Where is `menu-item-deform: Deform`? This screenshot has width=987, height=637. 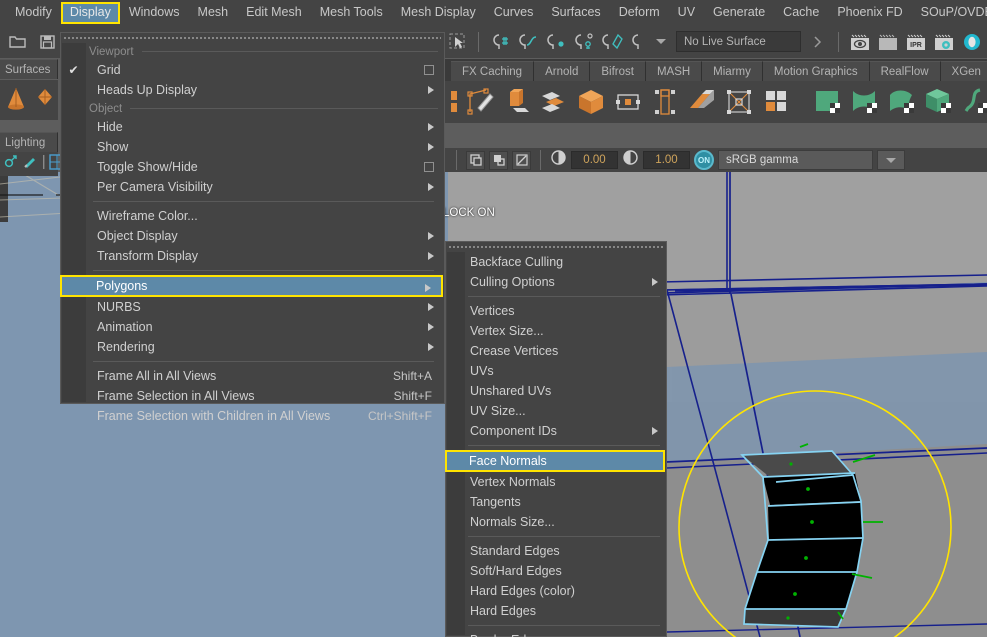
menu-item-deform: Deform is located at coordinates (639, 13).